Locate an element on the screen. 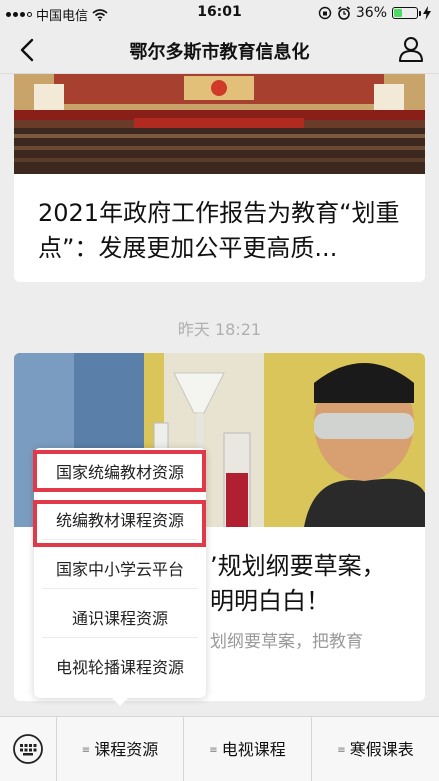  navigation-bar: 鄂尔多斯市教育信息化 is located at coordinates (219, 50).